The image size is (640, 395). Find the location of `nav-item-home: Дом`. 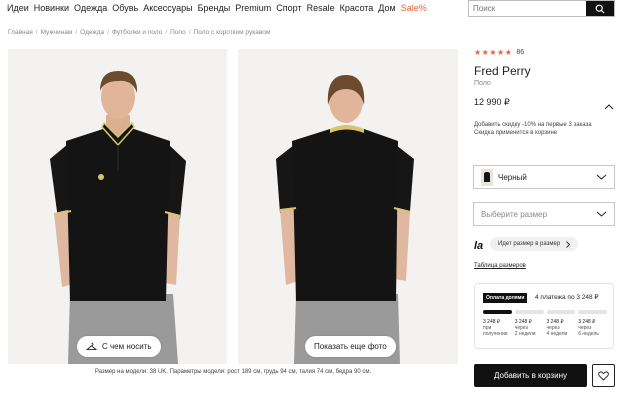

nav-item-home: Дом is located at coordinates (386, 8).